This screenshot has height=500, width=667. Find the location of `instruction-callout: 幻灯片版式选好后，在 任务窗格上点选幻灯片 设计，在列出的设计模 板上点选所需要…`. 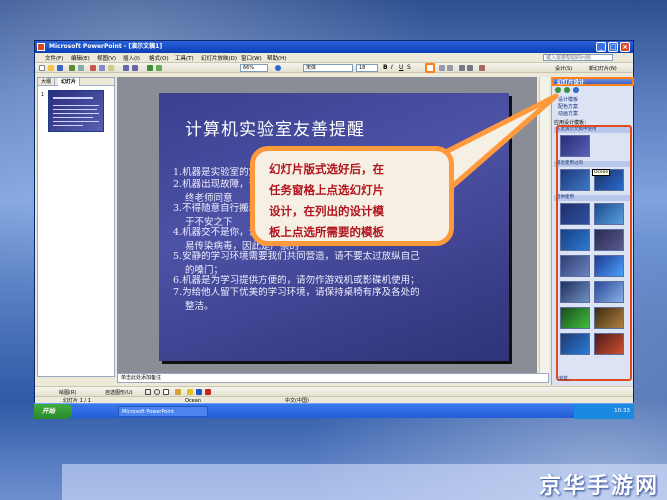

instruction-callout: 幻灯片版式选好后，在 任务窗格上点选幻灯片 设计，在列出的设计模 板上点选所需要… is located at coordinates (352, 196).